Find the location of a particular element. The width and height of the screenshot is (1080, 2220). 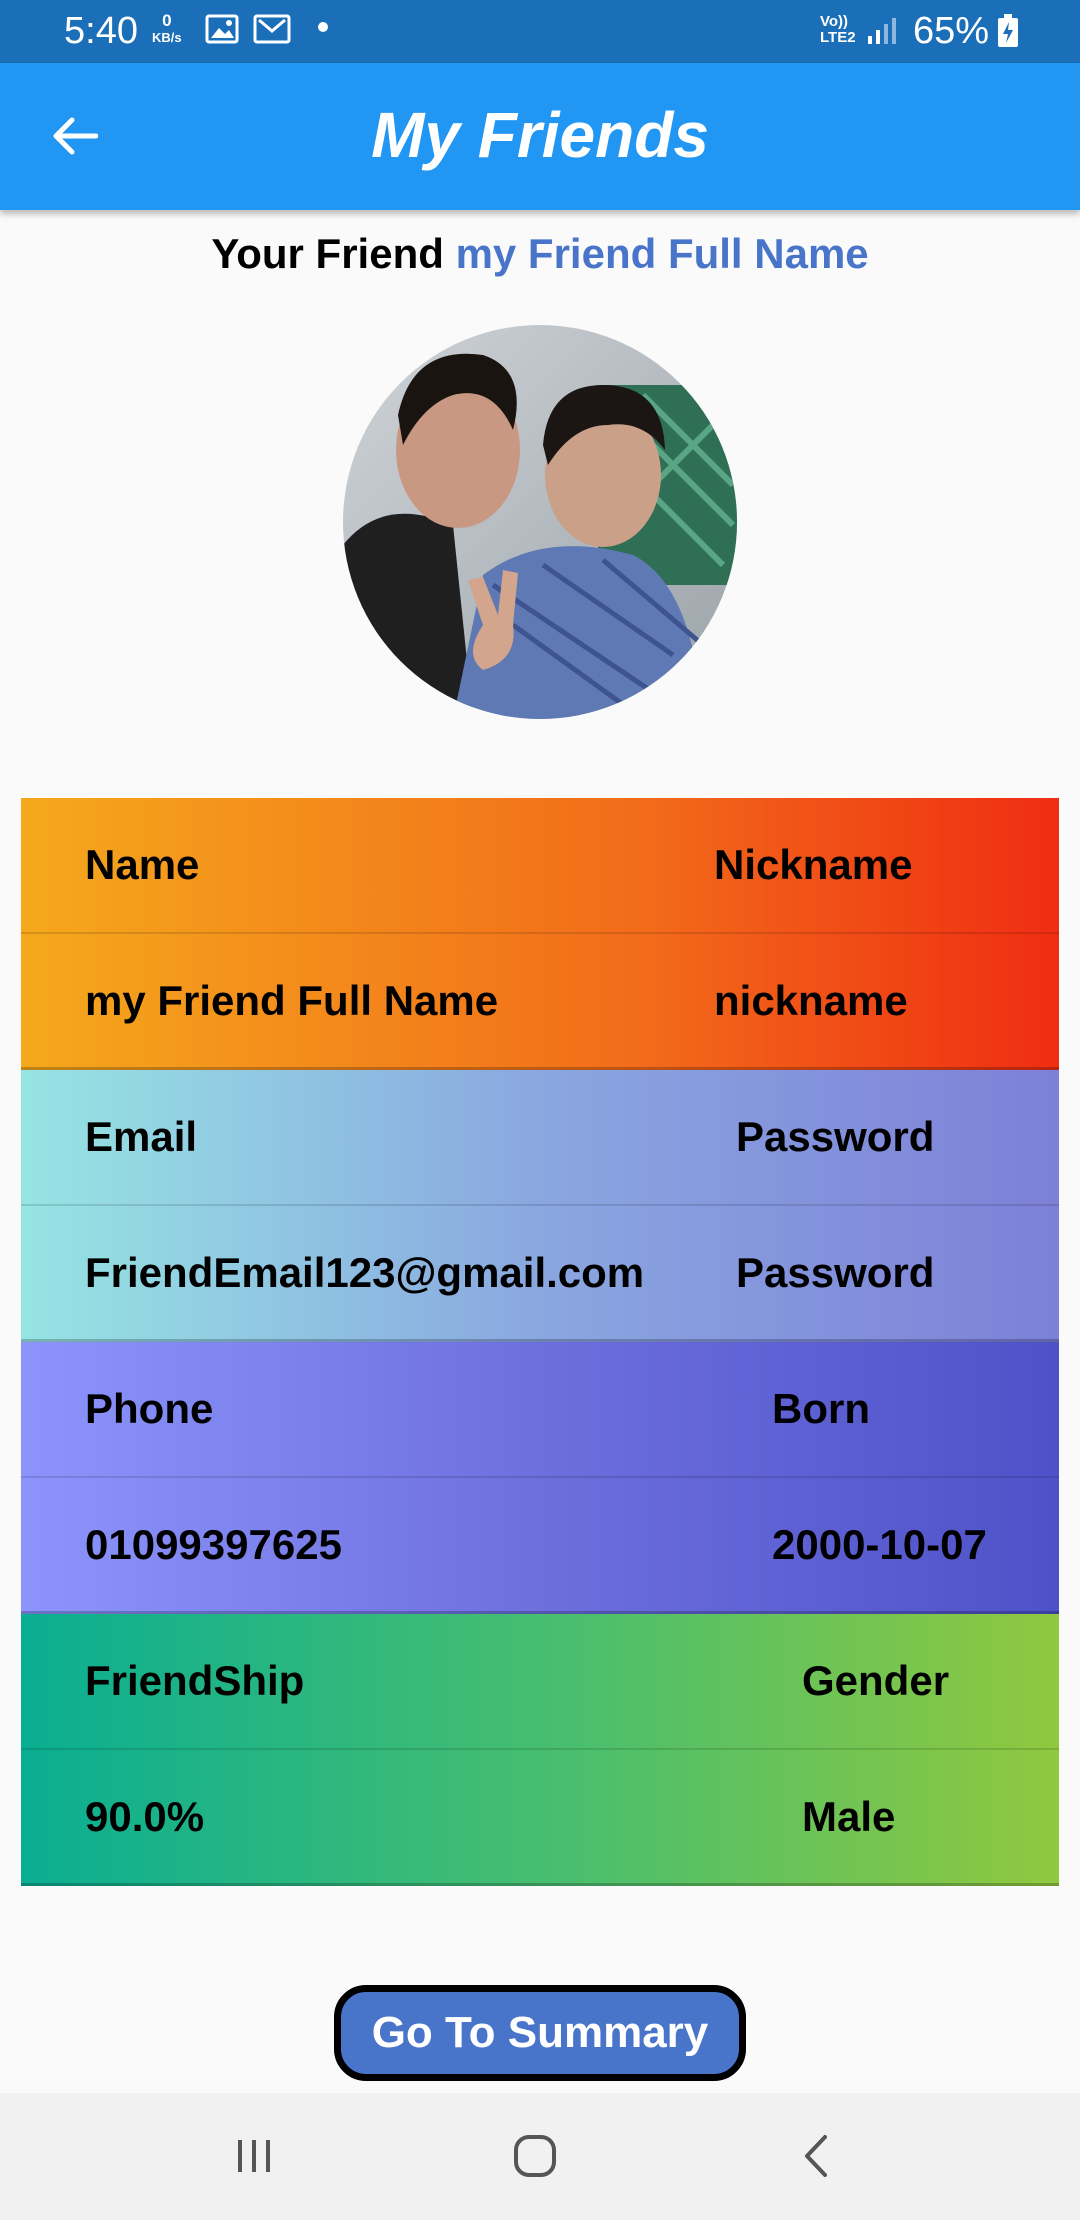

table-row-header: Name Nickname is located at coordinates (540, 866).